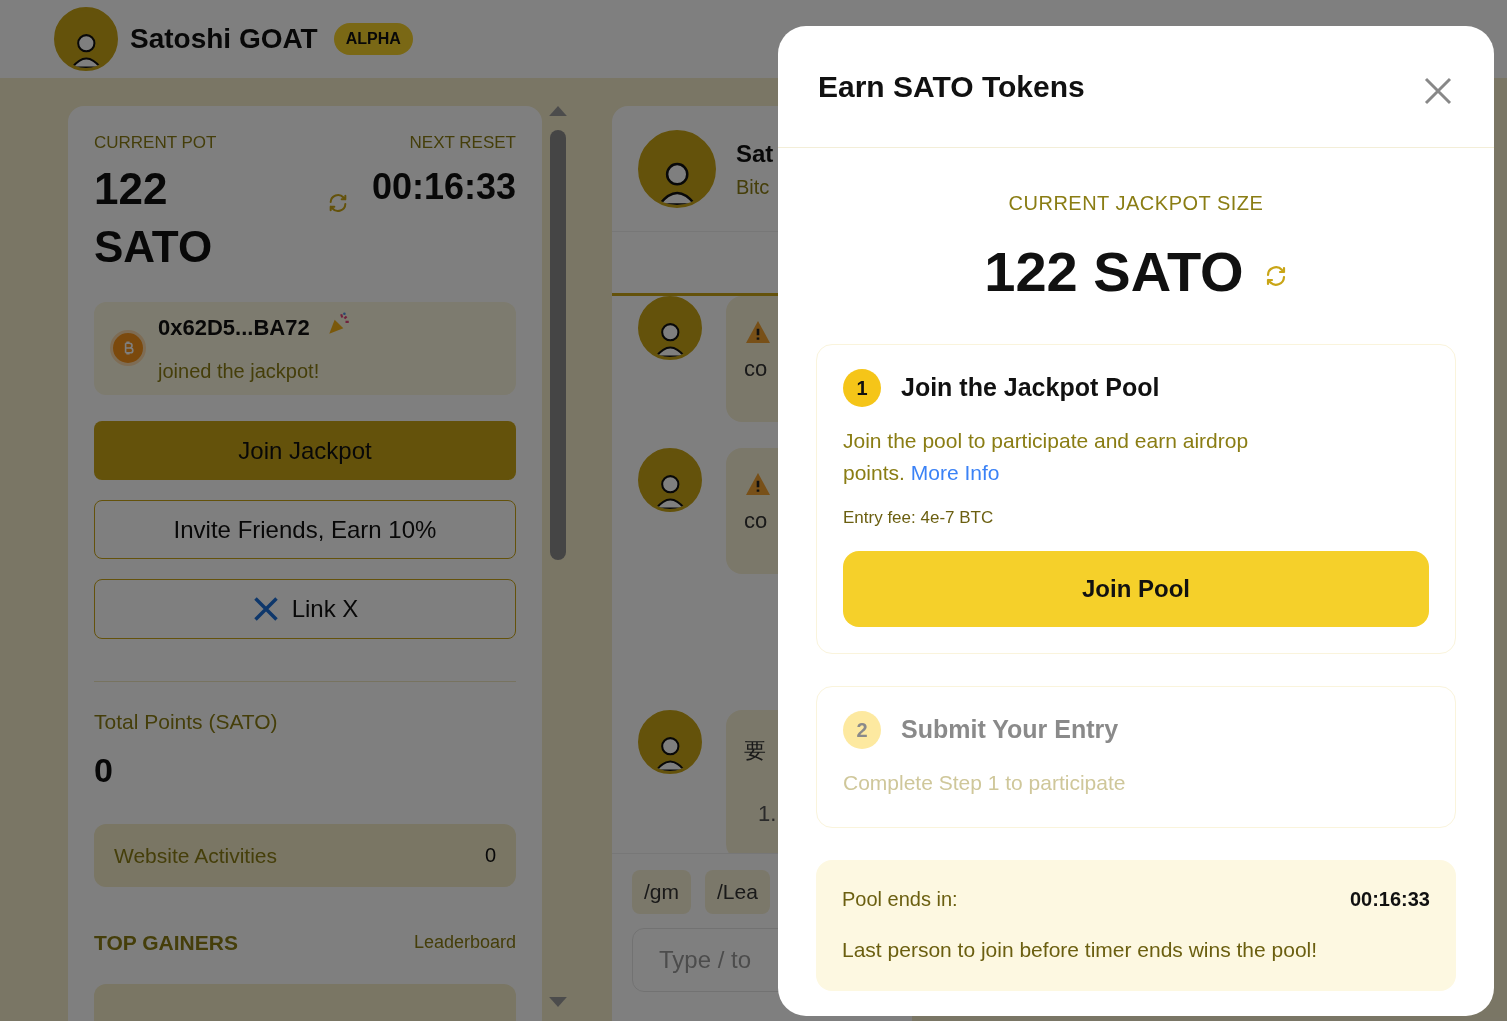 The width and height of the screenshot is (1507, 1021). Describe the element at coordinates (234, 327) in the screenshot. I see `wallet-address: 0x62D5...BA72` at that location.